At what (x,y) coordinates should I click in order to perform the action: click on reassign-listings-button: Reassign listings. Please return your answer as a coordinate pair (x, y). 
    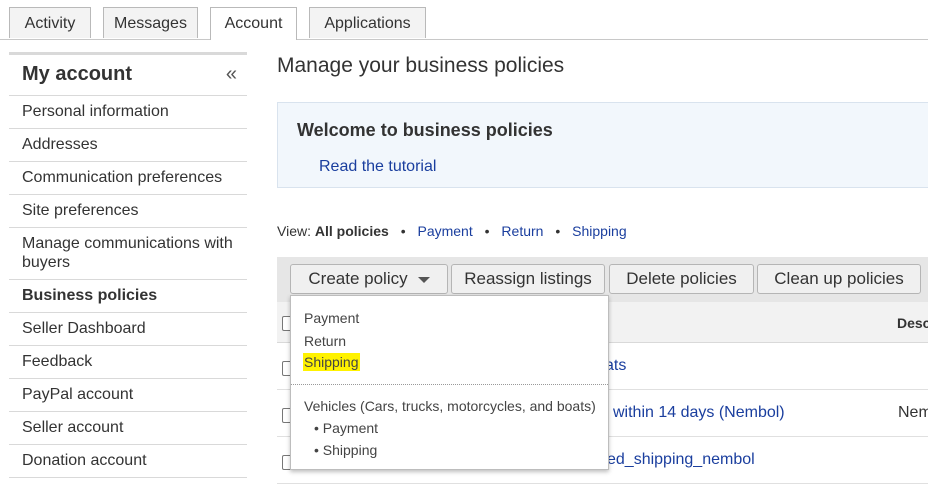
    Looking at the image, I should click on (528, 279).